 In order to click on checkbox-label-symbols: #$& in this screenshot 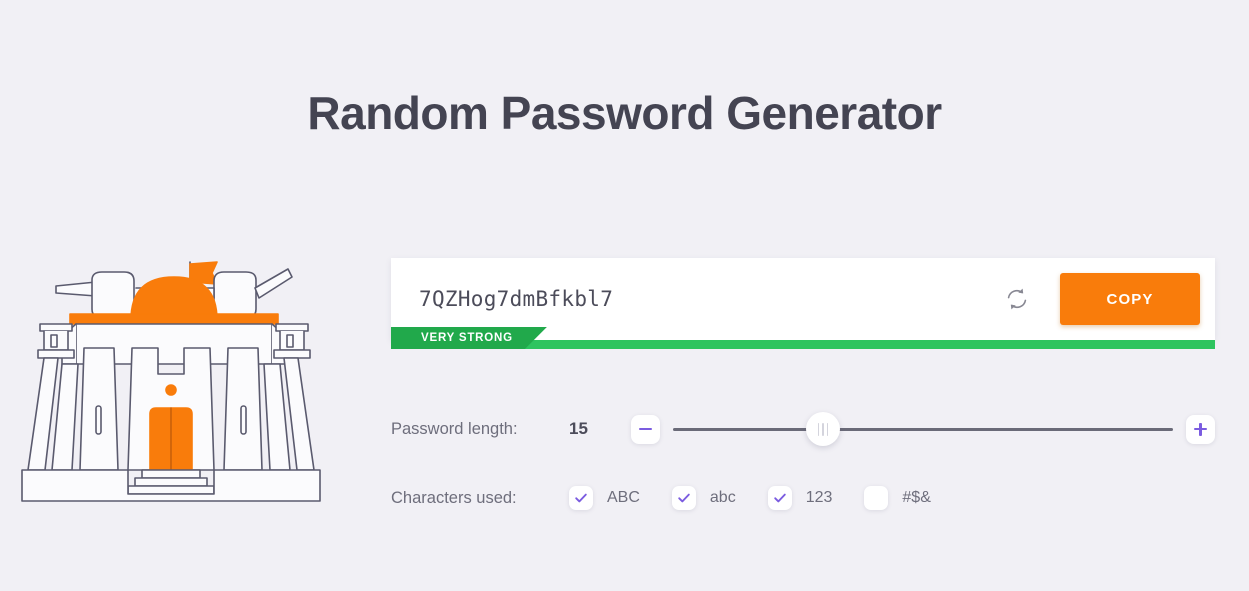, I will do `click(916, 497)`.